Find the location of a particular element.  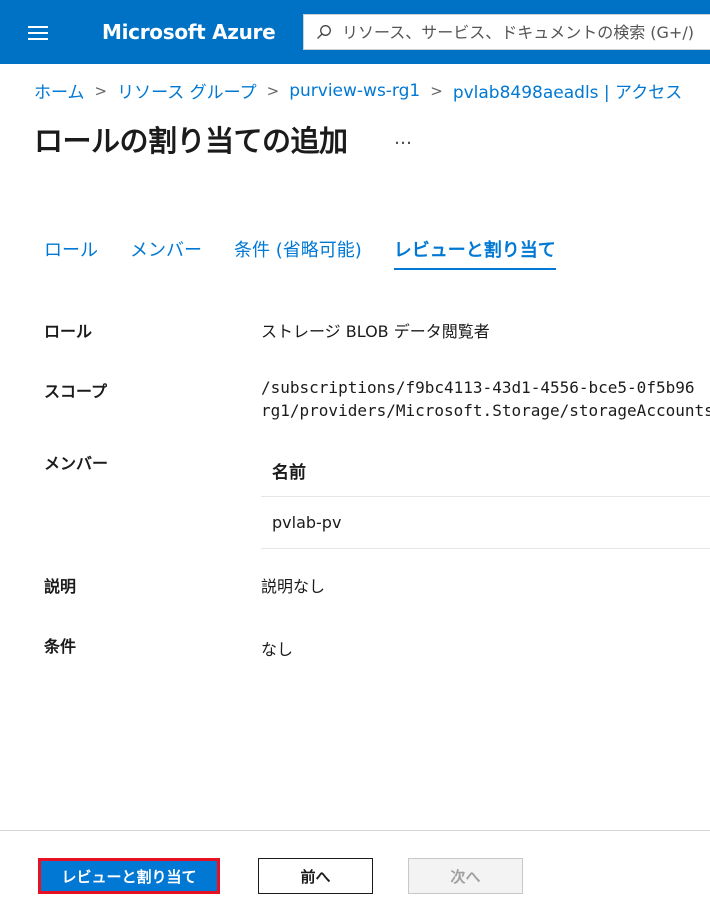

footer-divider is located at coordinates (355, 830).